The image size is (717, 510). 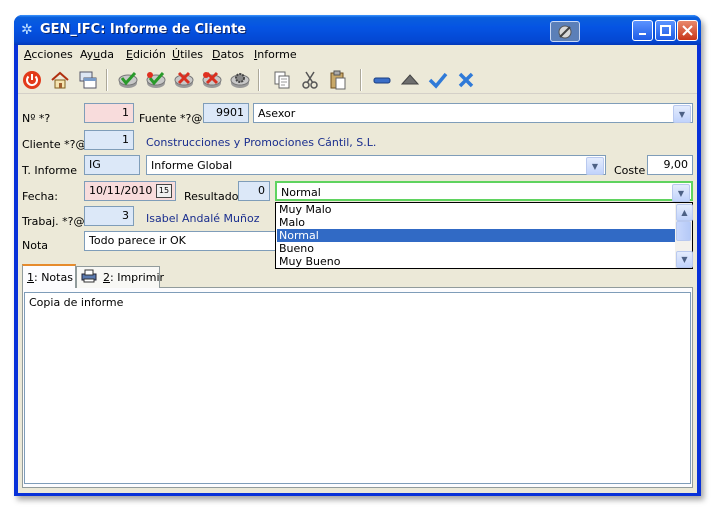 I want to click on scroll-thumb, so click(x=683, y=231).